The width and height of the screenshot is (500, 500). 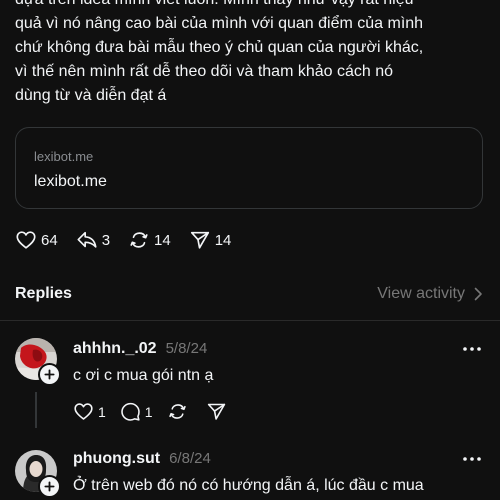 I want to click on chevron-right-icon, so click(x=478, y=294).